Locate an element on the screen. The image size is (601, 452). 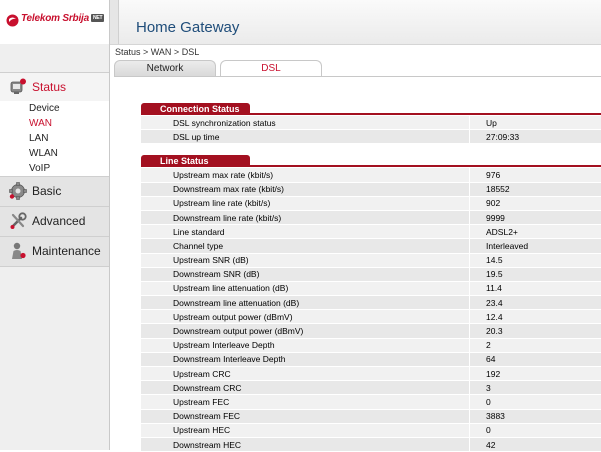
row-label: Upstream HEC is located at coordinates (305, 430).